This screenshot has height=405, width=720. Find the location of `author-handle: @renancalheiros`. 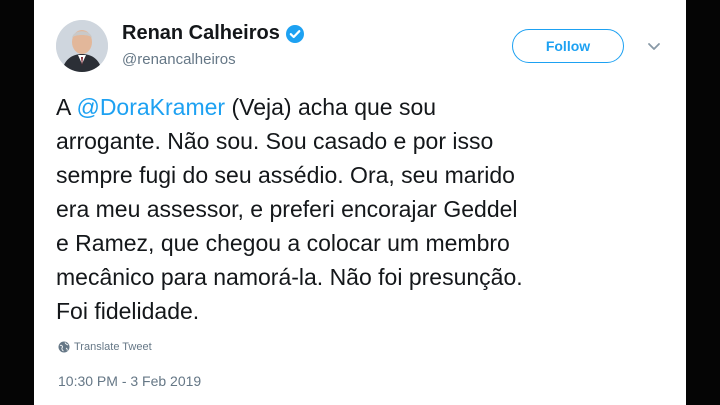

author-handle: @renancalheiros is located at coordinates (179, 59).